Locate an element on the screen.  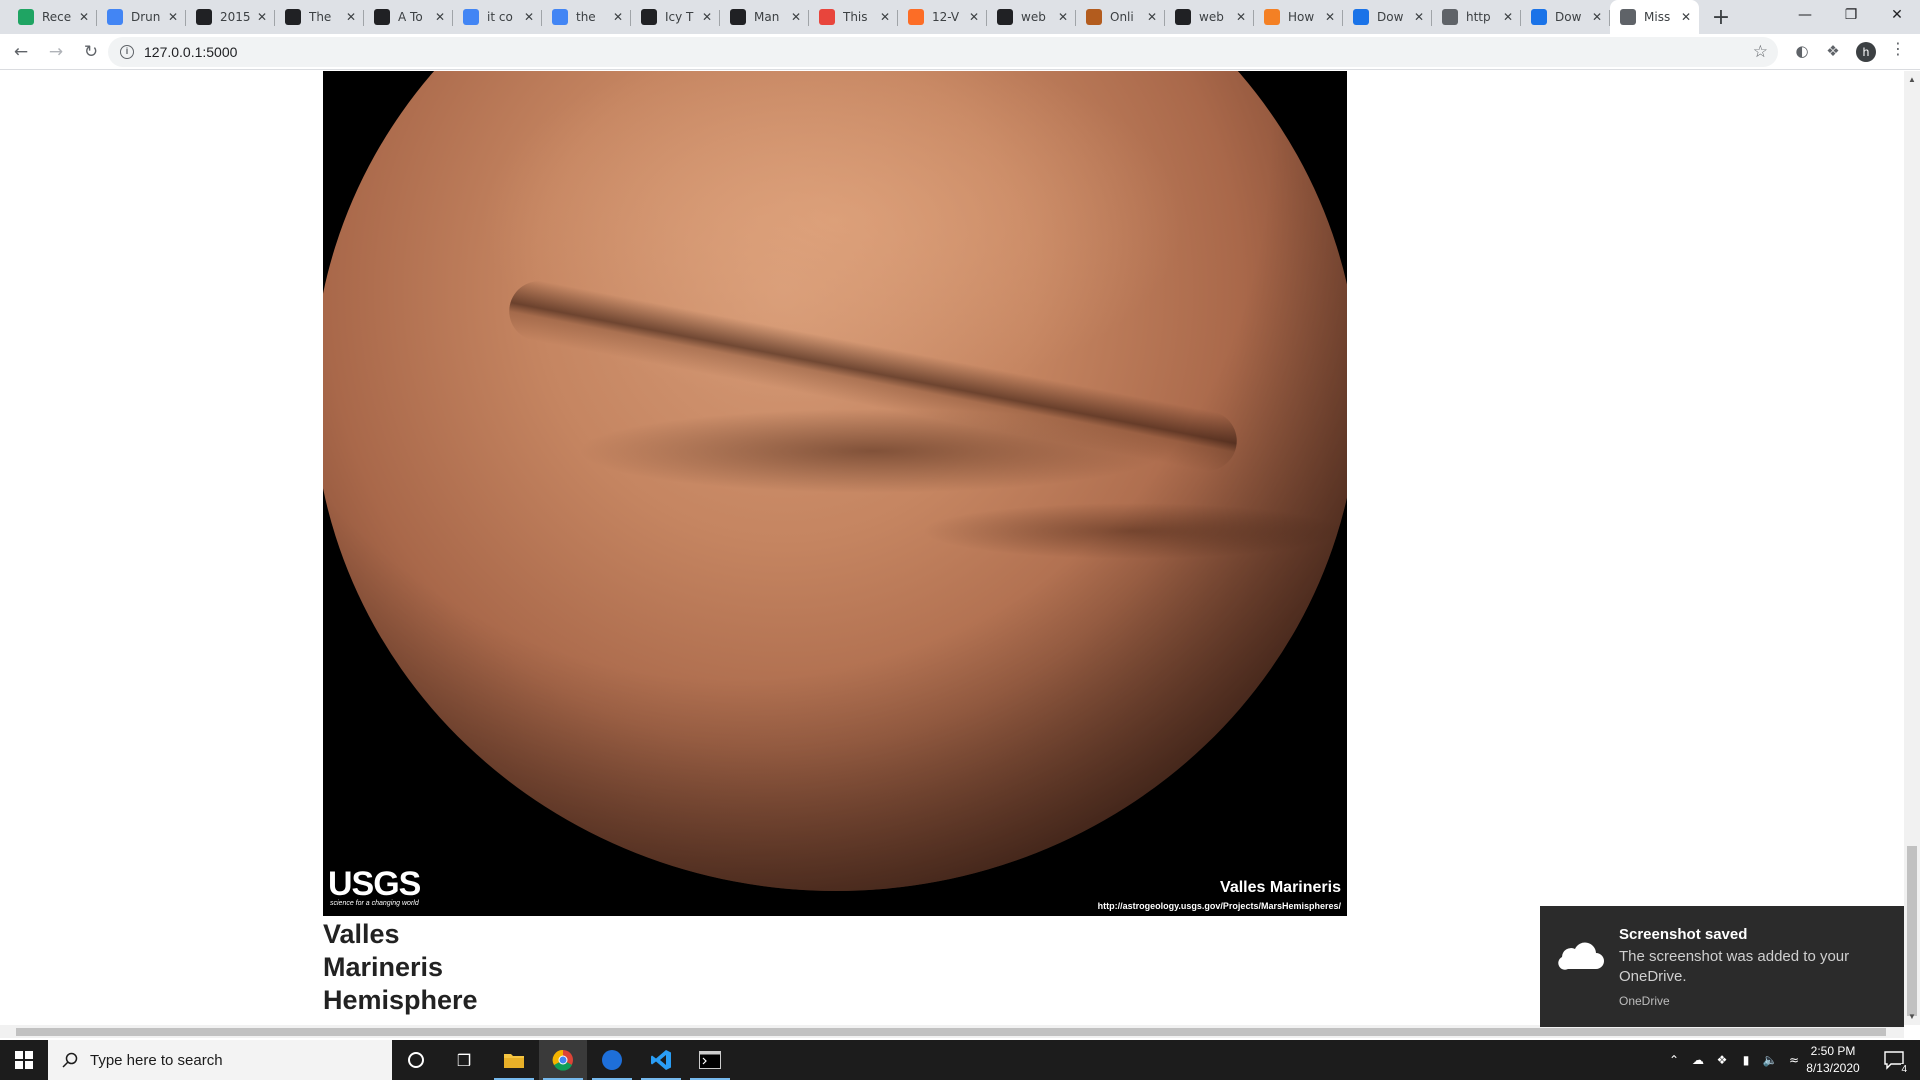
tab-title: it co is located at coordinates (500, 17).